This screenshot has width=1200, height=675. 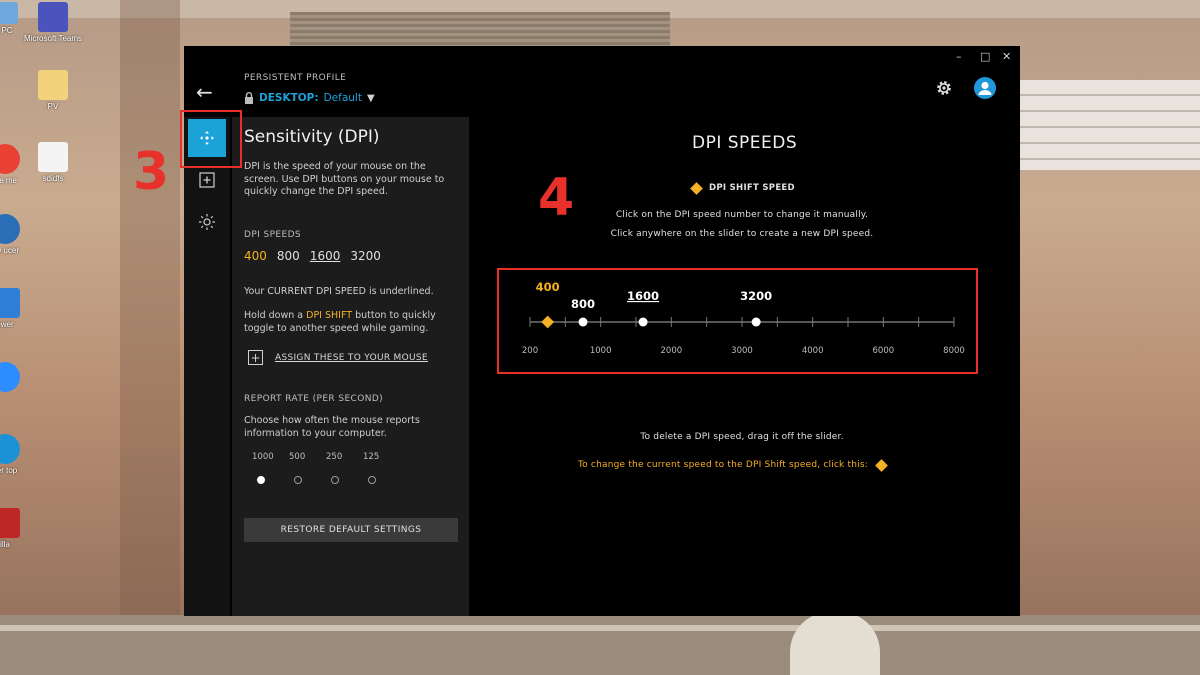 I want to click on wallpaper-column, so click(x=150, y=337).